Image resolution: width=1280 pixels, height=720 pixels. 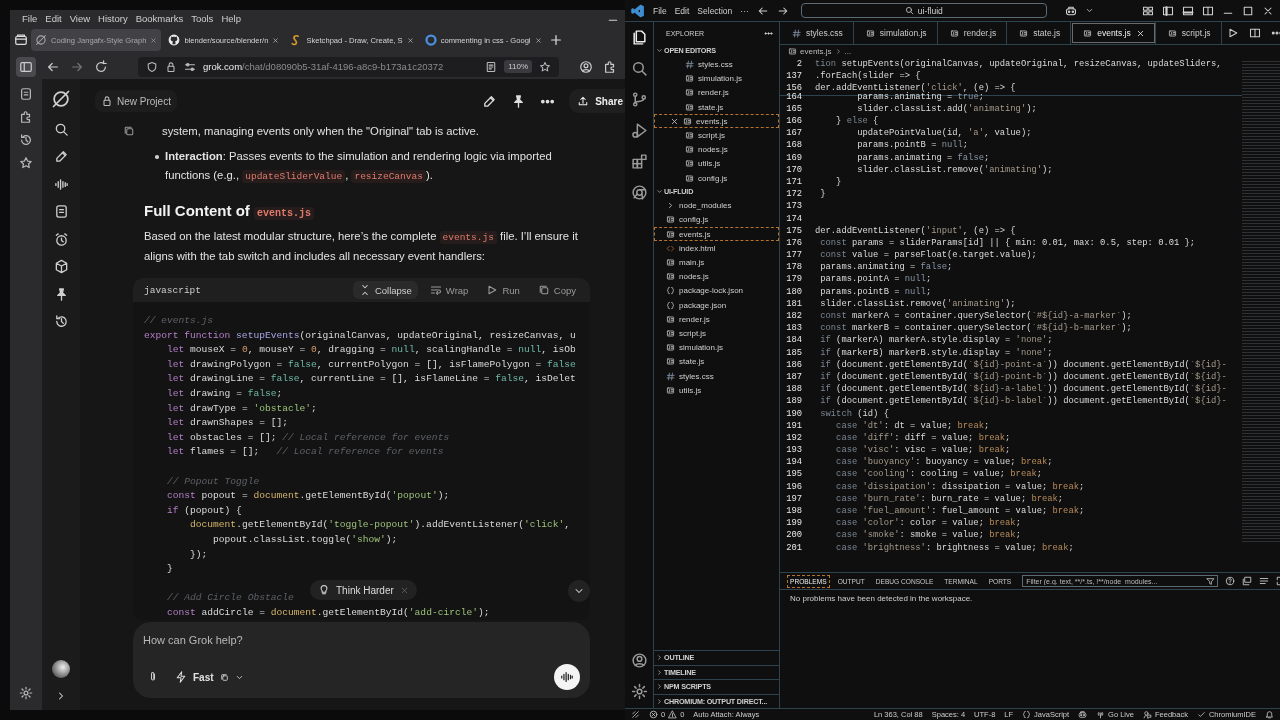 What do you see at coordinates (1264, 581) in the screenshot?
I see `list-icon` at bounding box center [1264, 581].